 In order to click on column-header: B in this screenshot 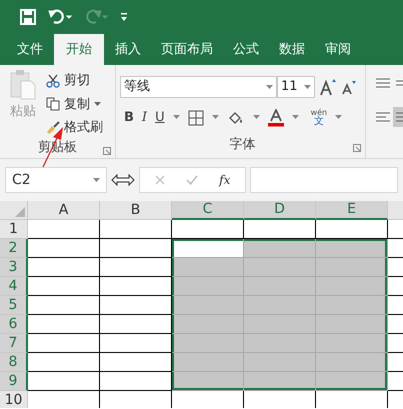, I will do `click(136, 210)`.